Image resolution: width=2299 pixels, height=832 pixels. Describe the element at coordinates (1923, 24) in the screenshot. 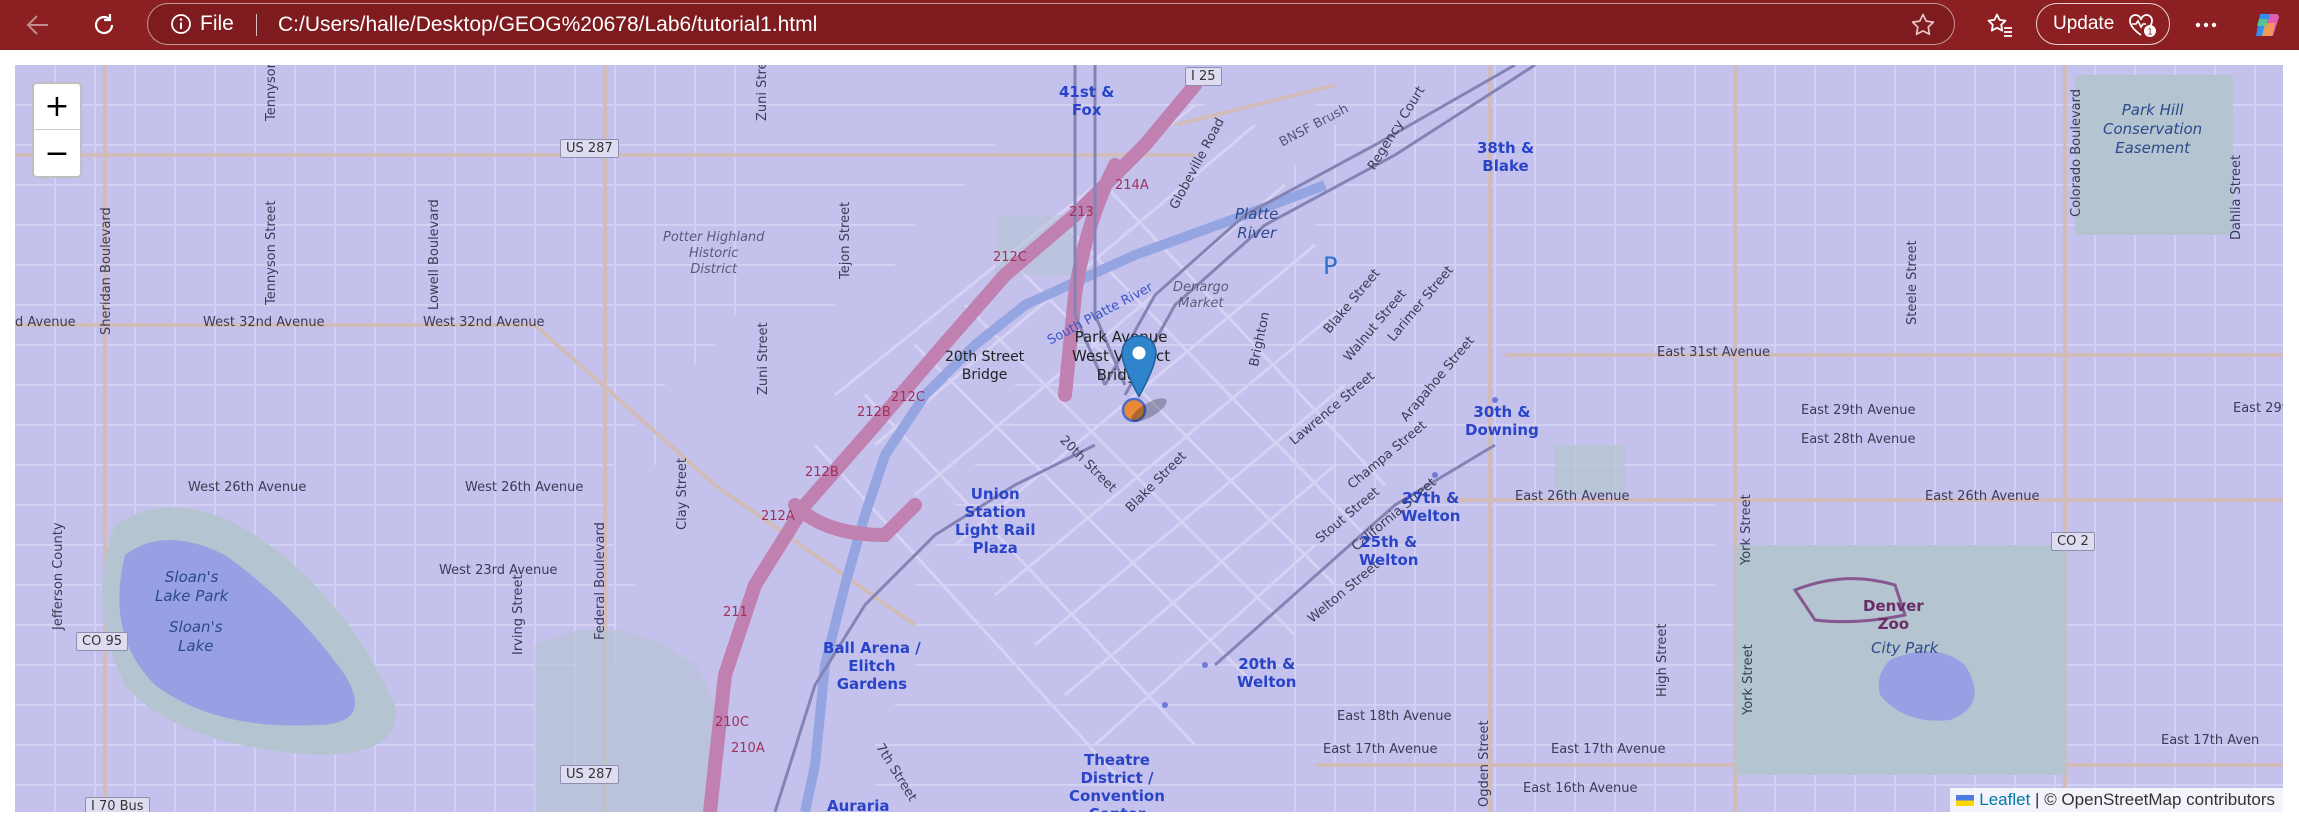

I see `star-icon` at that location.